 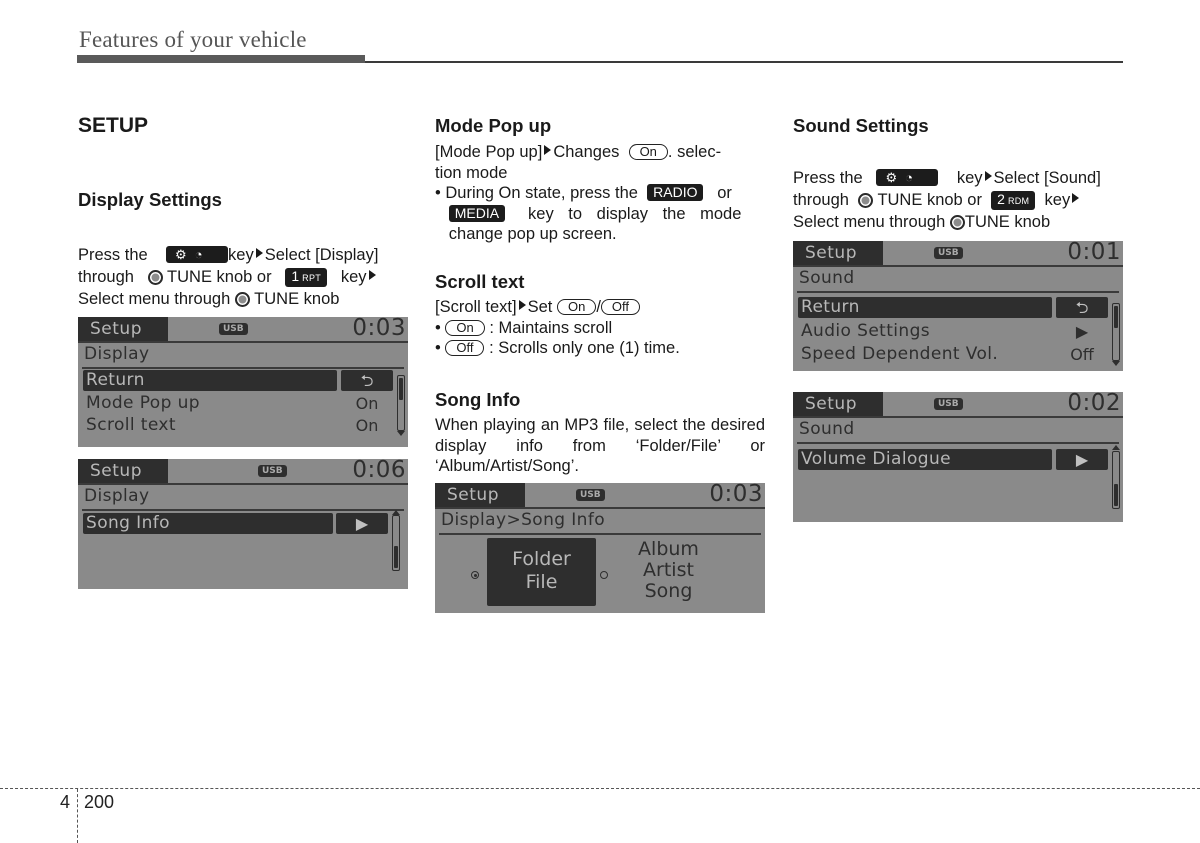 I want to click on lcd-menu-item-audio-settings: Audio Settings, so click(x=925, y=331).